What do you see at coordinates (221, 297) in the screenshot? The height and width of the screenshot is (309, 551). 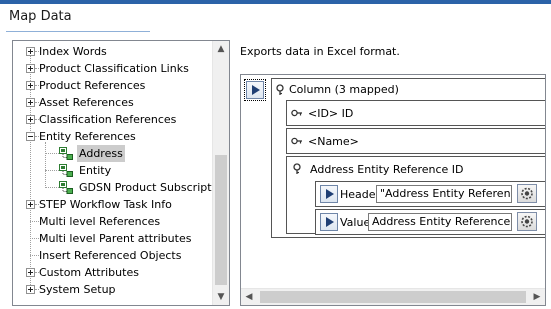 I see `chevron-down-icon: ▼` at bounding box center [221, 297].